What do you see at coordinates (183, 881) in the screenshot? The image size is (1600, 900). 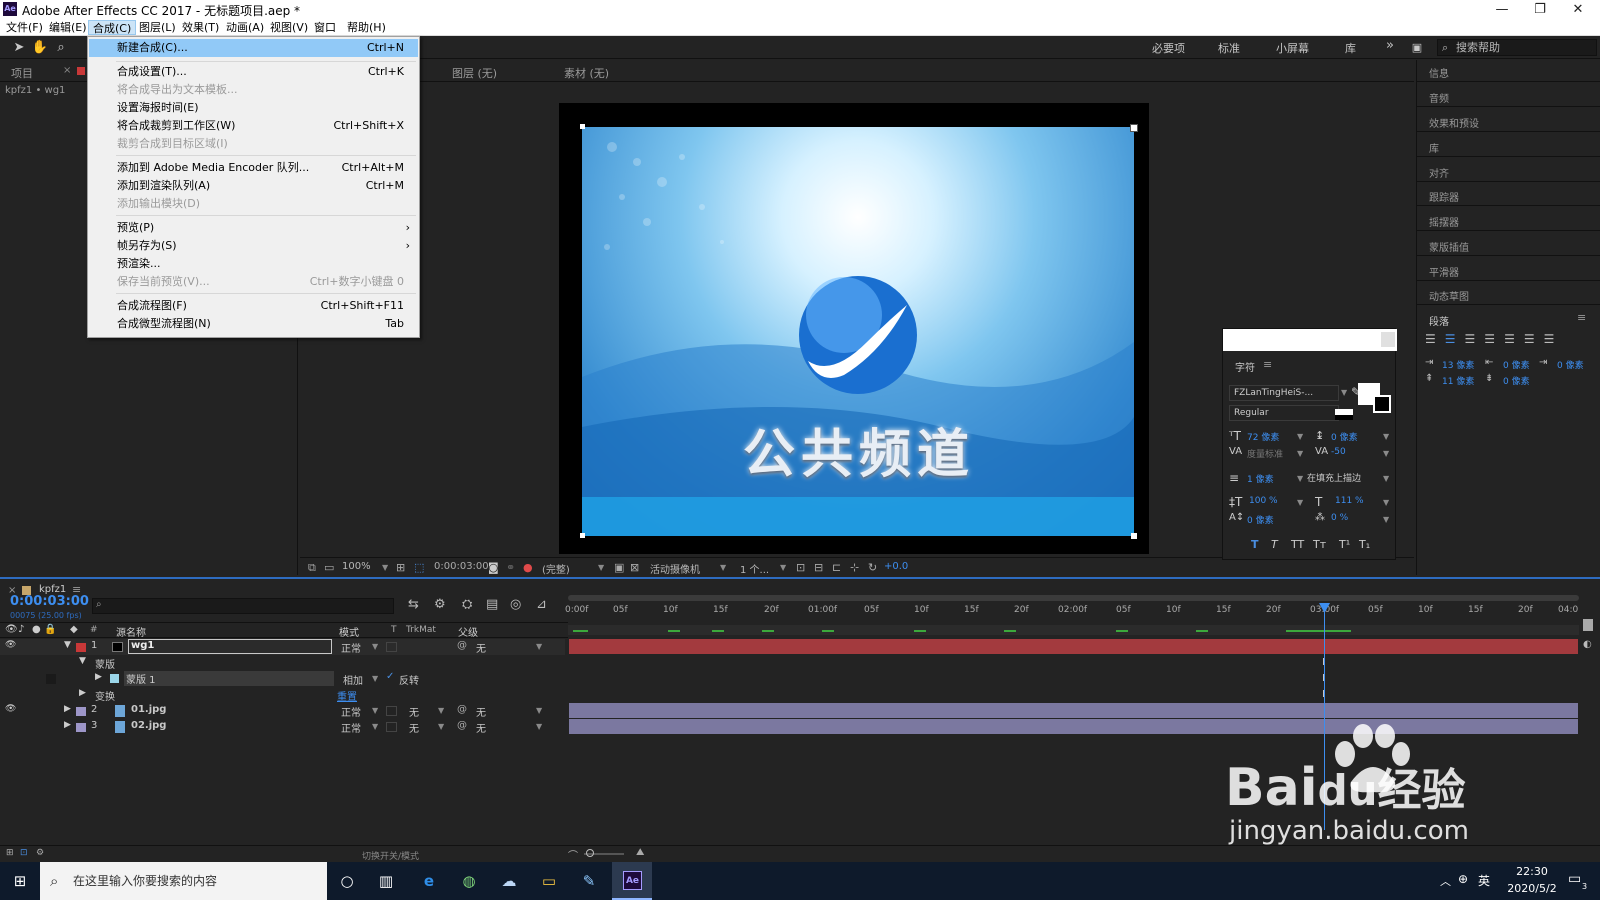 I see `taskbar-search-input: ⌕ 在这里输入你要搜索的内容` at bounding box center [183, 881].